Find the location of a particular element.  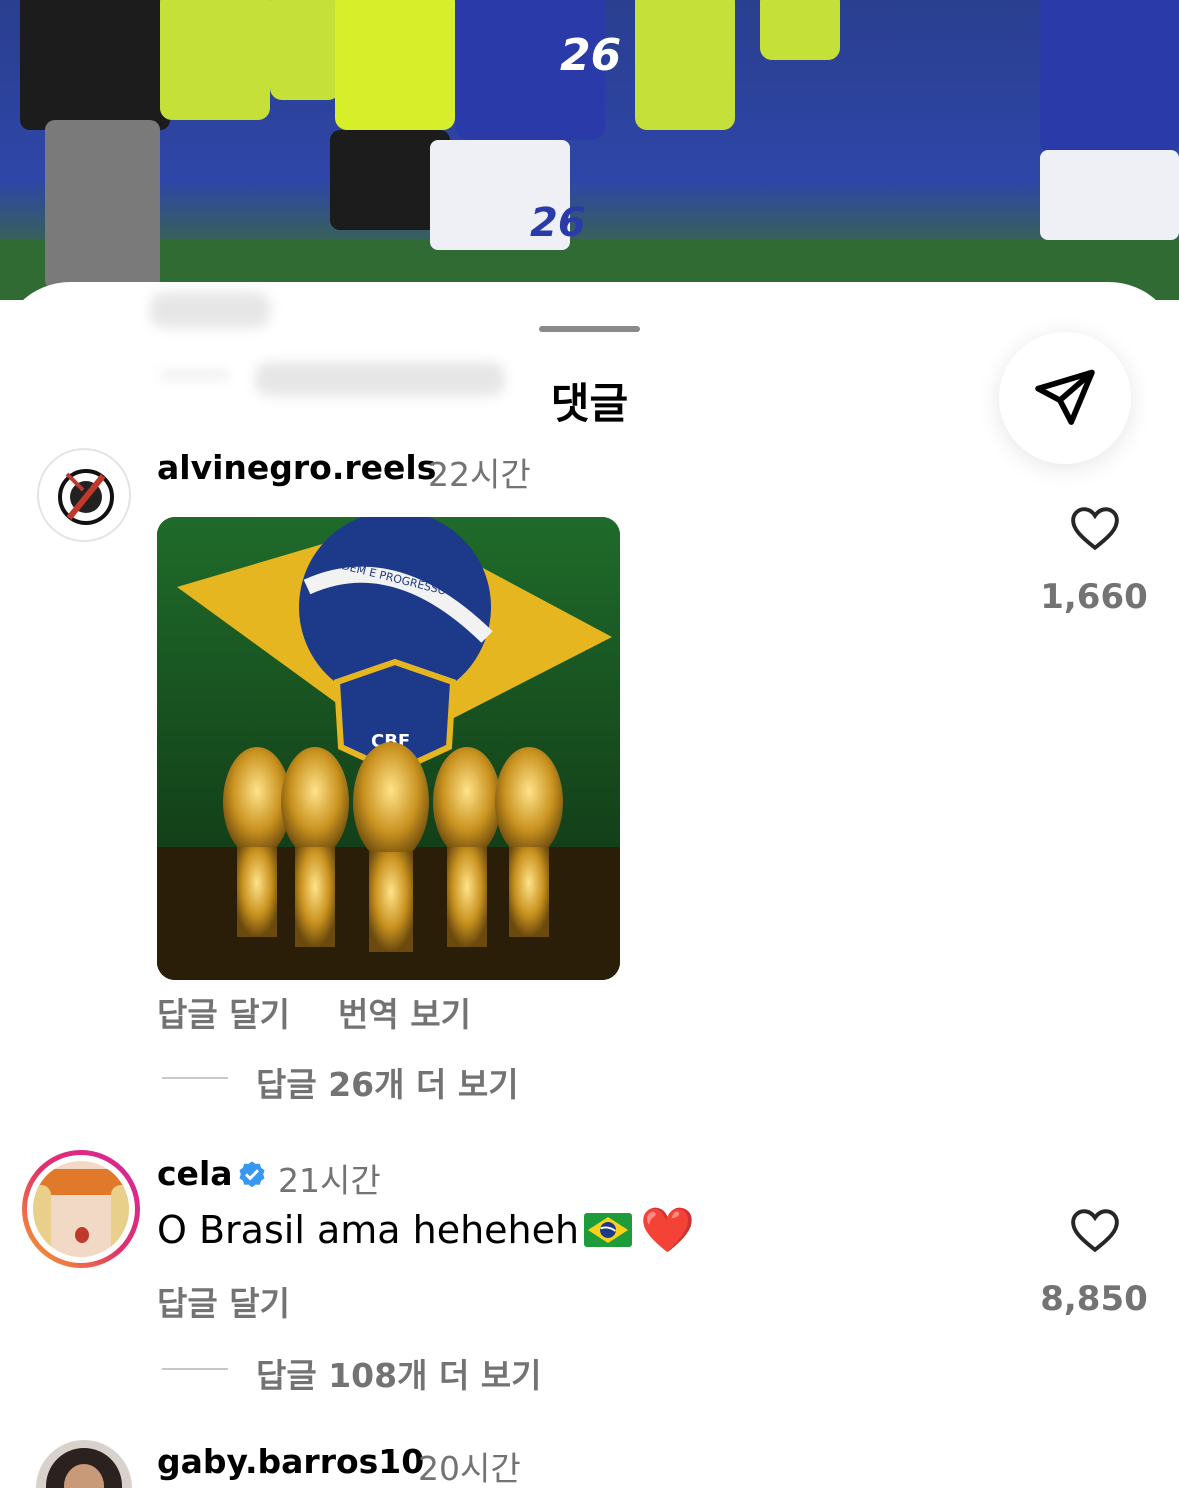

trophy-group is located at coordinates (393, 847).